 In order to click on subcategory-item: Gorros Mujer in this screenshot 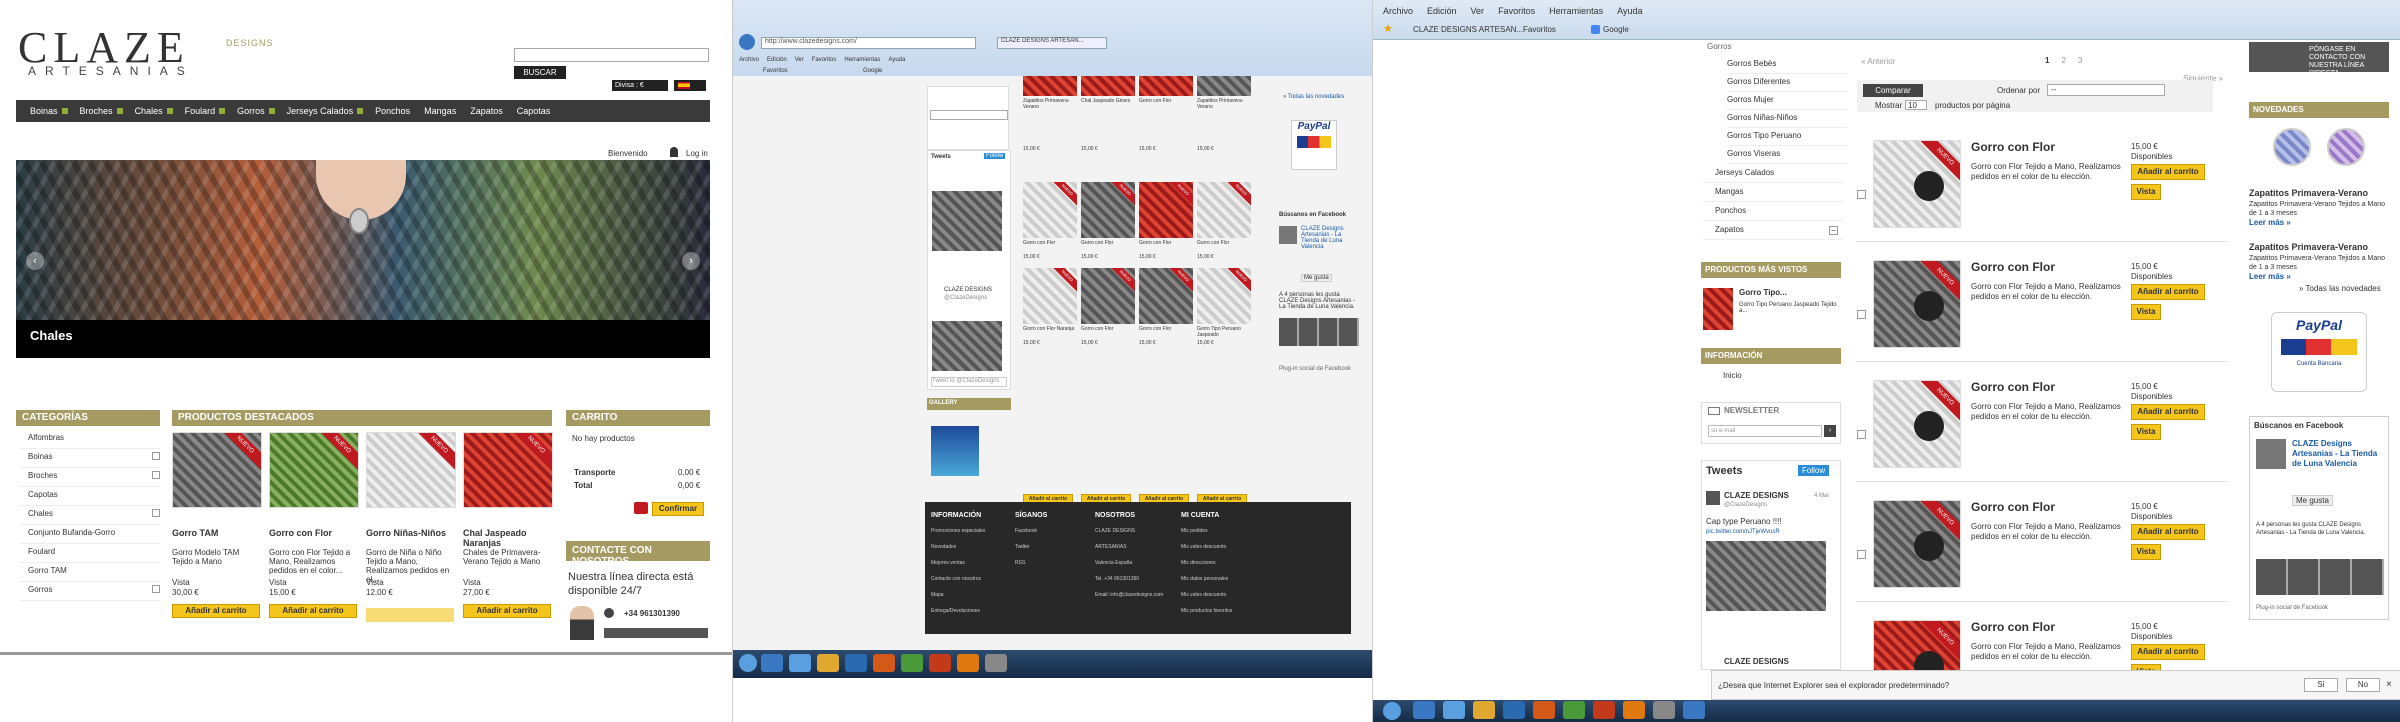, I will do `click(1787, 101)`.